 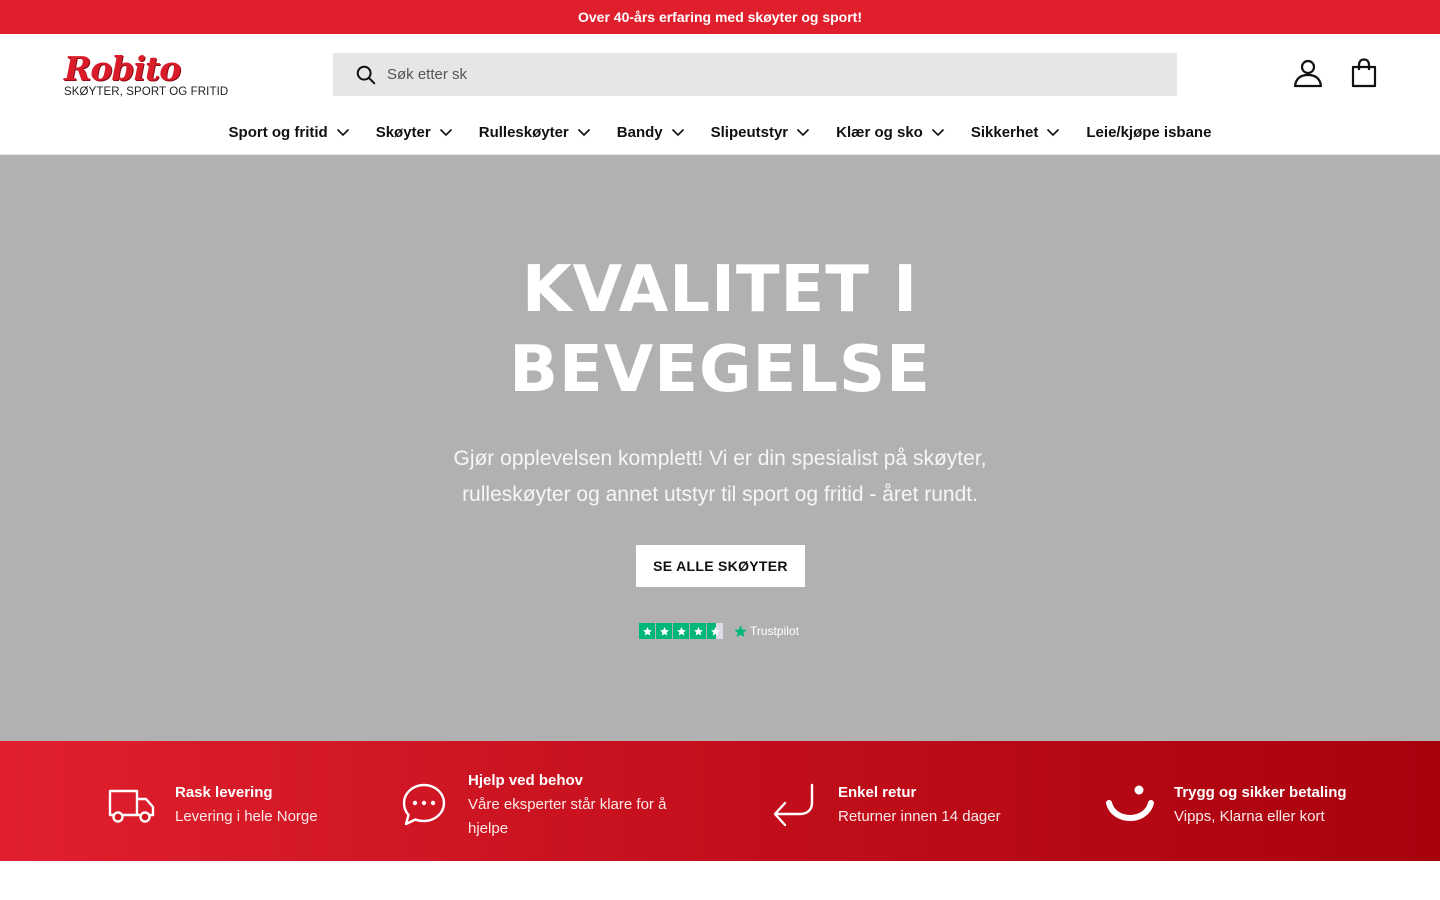 I want to click on nav-item-label: Bandy, so click(x=639, y=132).